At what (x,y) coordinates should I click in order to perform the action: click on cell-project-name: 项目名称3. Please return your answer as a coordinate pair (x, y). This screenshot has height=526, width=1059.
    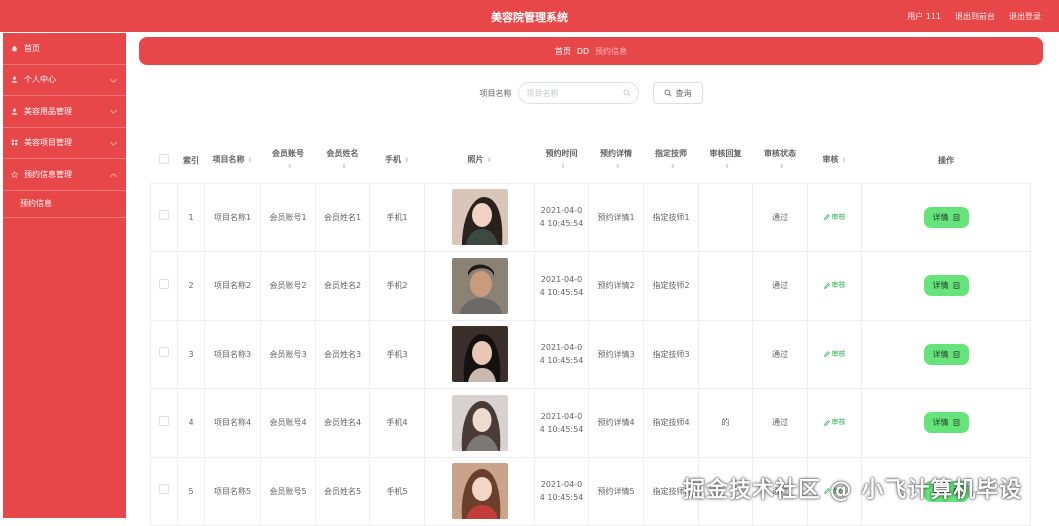
    Looking at the image, I should click on (232, 354).